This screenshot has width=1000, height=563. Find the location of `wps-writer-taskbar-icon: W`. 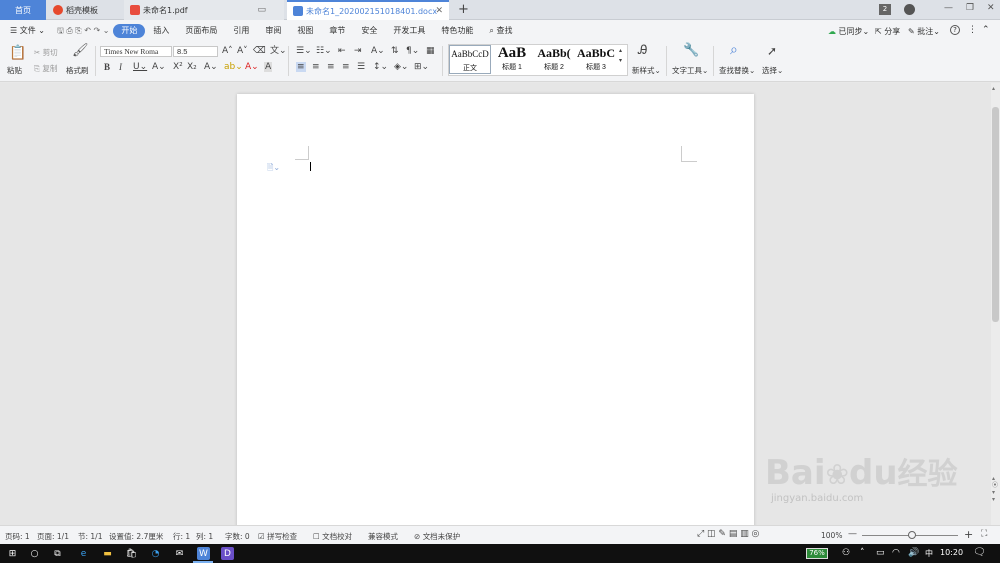

wps-writer-taskbar-icon: W is located at coordinates (203, 553).